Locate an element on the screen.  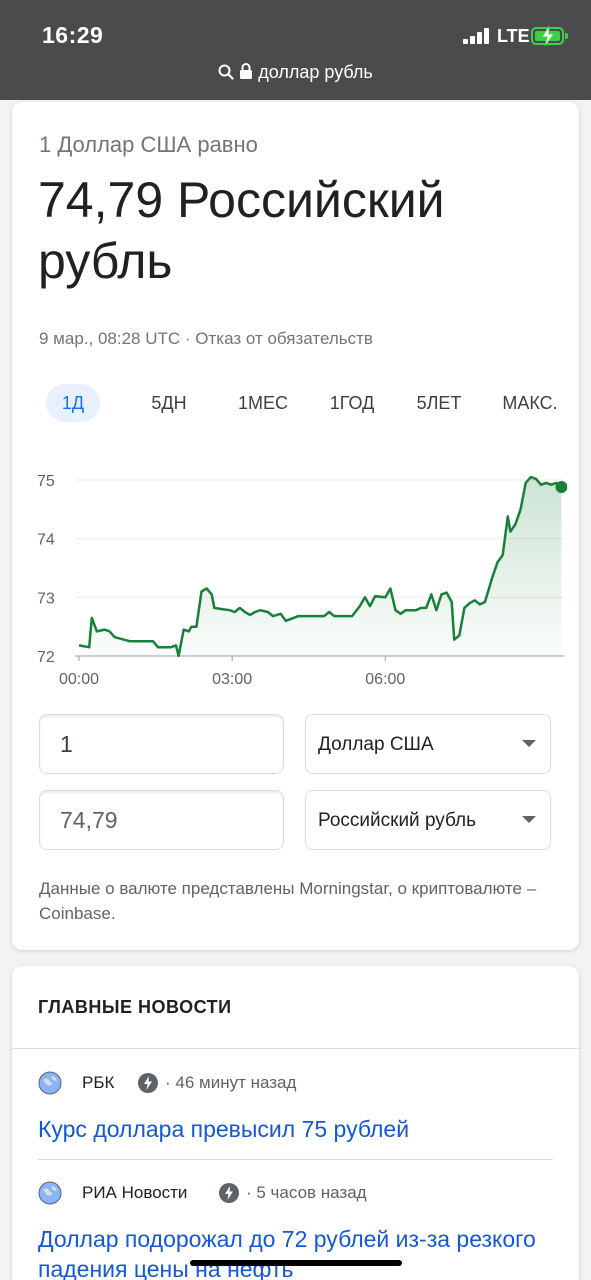
equals-label: 1 Доллар США равно is located at coordinates (148, 144).